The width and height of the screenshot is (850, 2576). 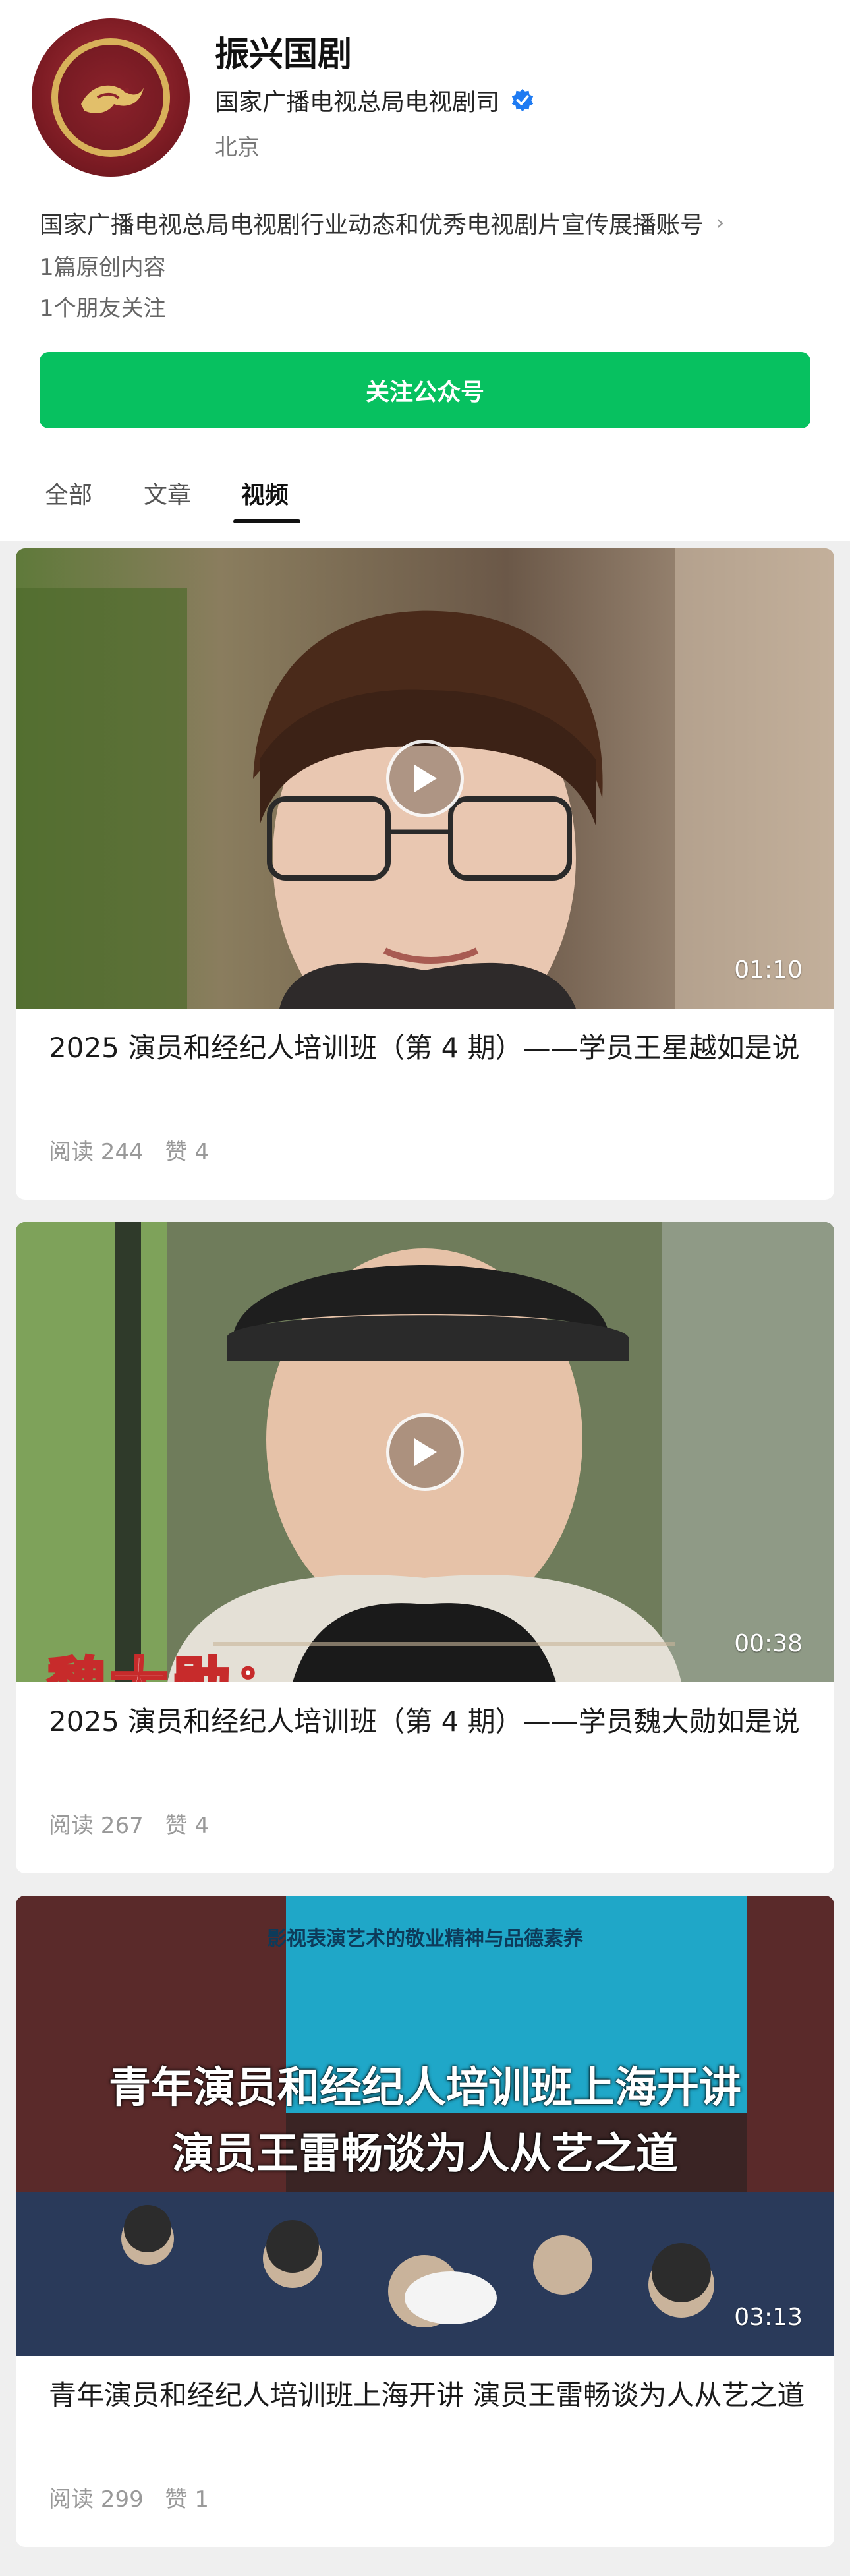 What do you see at coordinates (284, 55) in the screenshot?
I see `account-name: 振兴国剧` at bounding box center [284, 55].